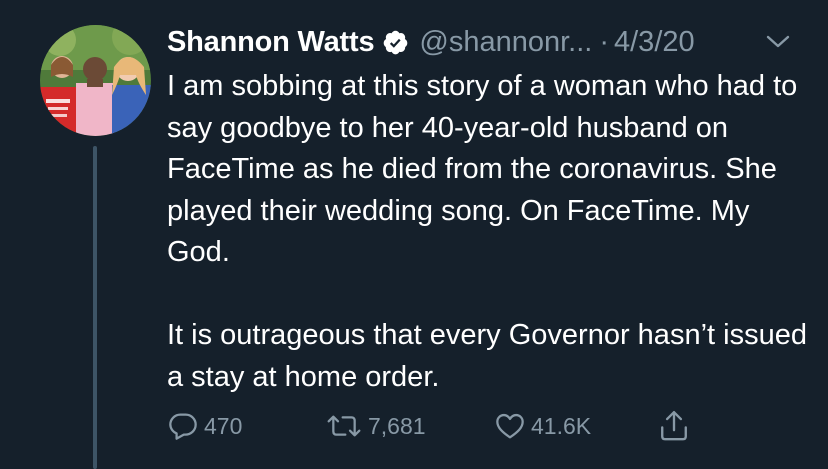 The image size is (828, 469). What do you see at coordinates (447, 426) in the screenshot?
I see `tweet-actions: 470 7,681 41.6K` at bounding box center [447, 426].